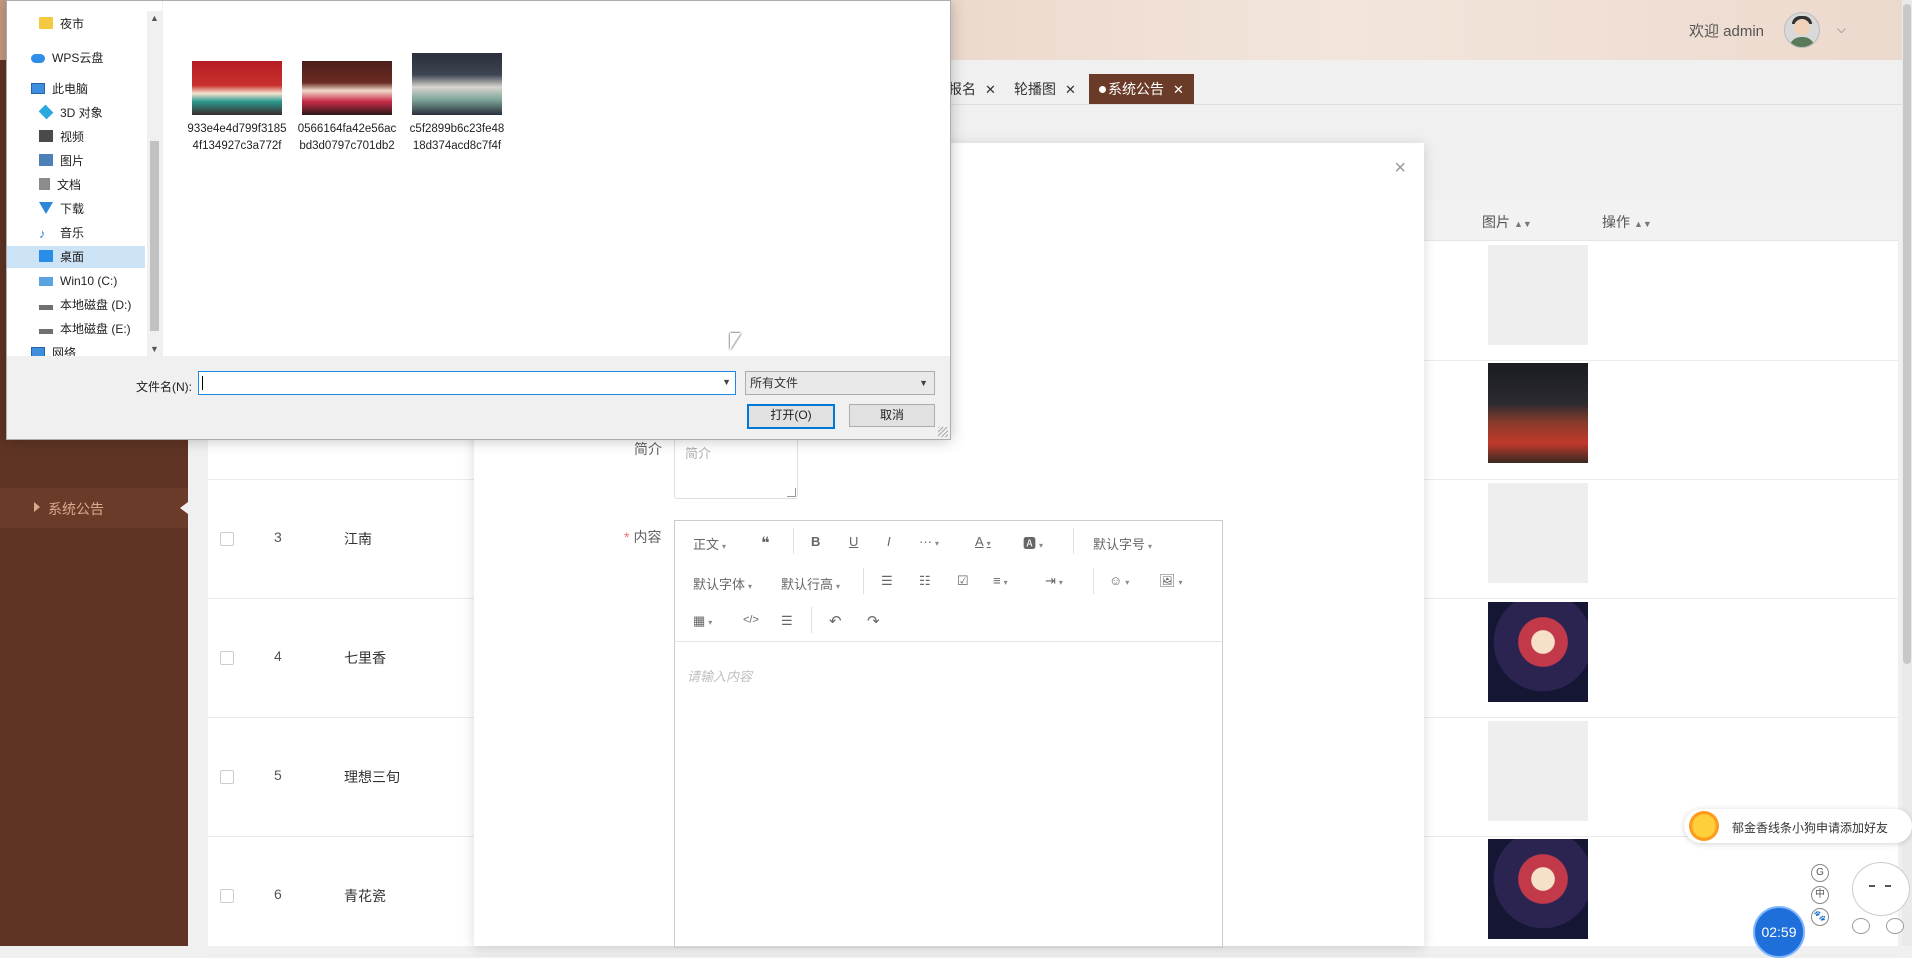 The image size is (1912, 958). I want to click on scroll-up-icon: ▲, so click(154, 18).